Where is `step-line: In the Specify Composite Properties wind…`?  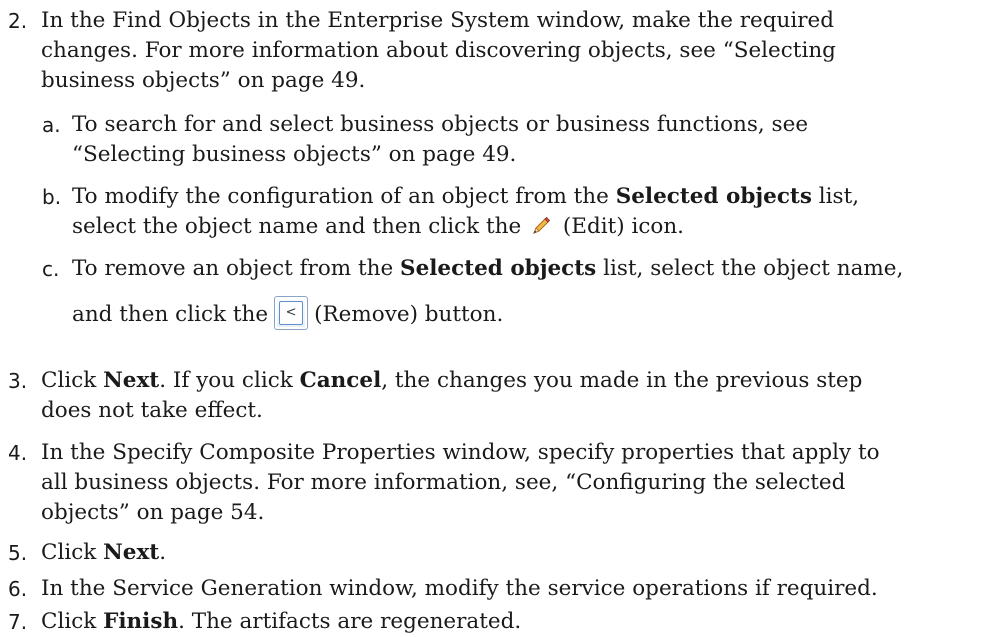
step-line: In the Specify Composite Properties wind… is located at coordinates (460, 452).